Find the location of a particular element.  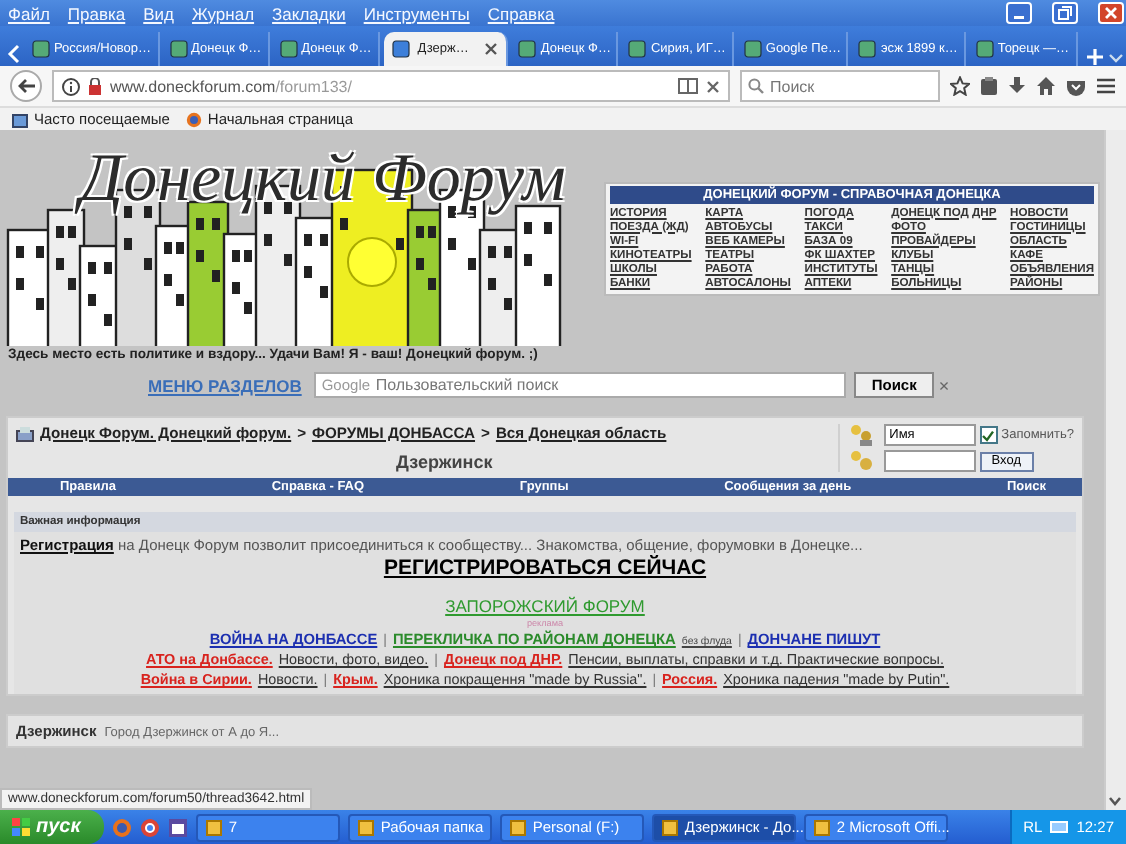

close-button is located at coordinates (1111, 13).